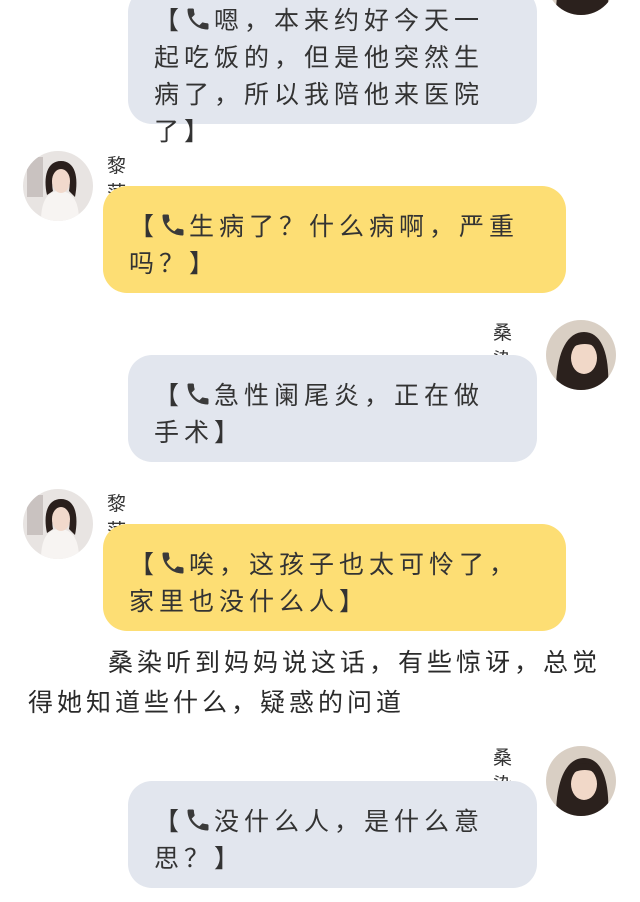 The image size is (640, 902). I want to click on message-bubble: 【急性阑尾炎，正在做手术】, so click(332, 408).